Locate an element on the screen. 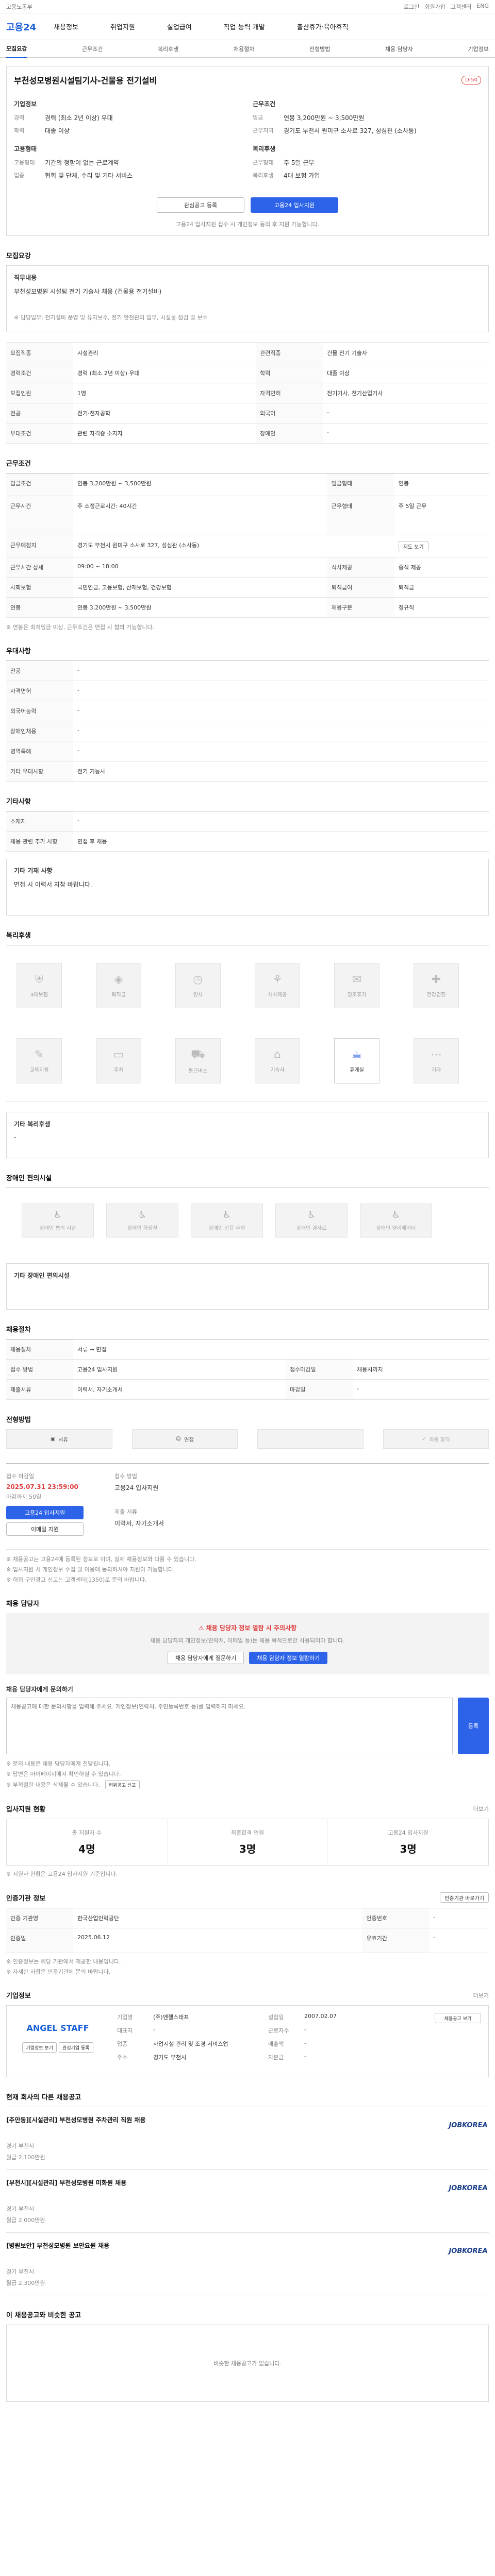 This screenshot has height=2576, width=495. welfare-icon: ◷ is located at coordinates (198, 979).